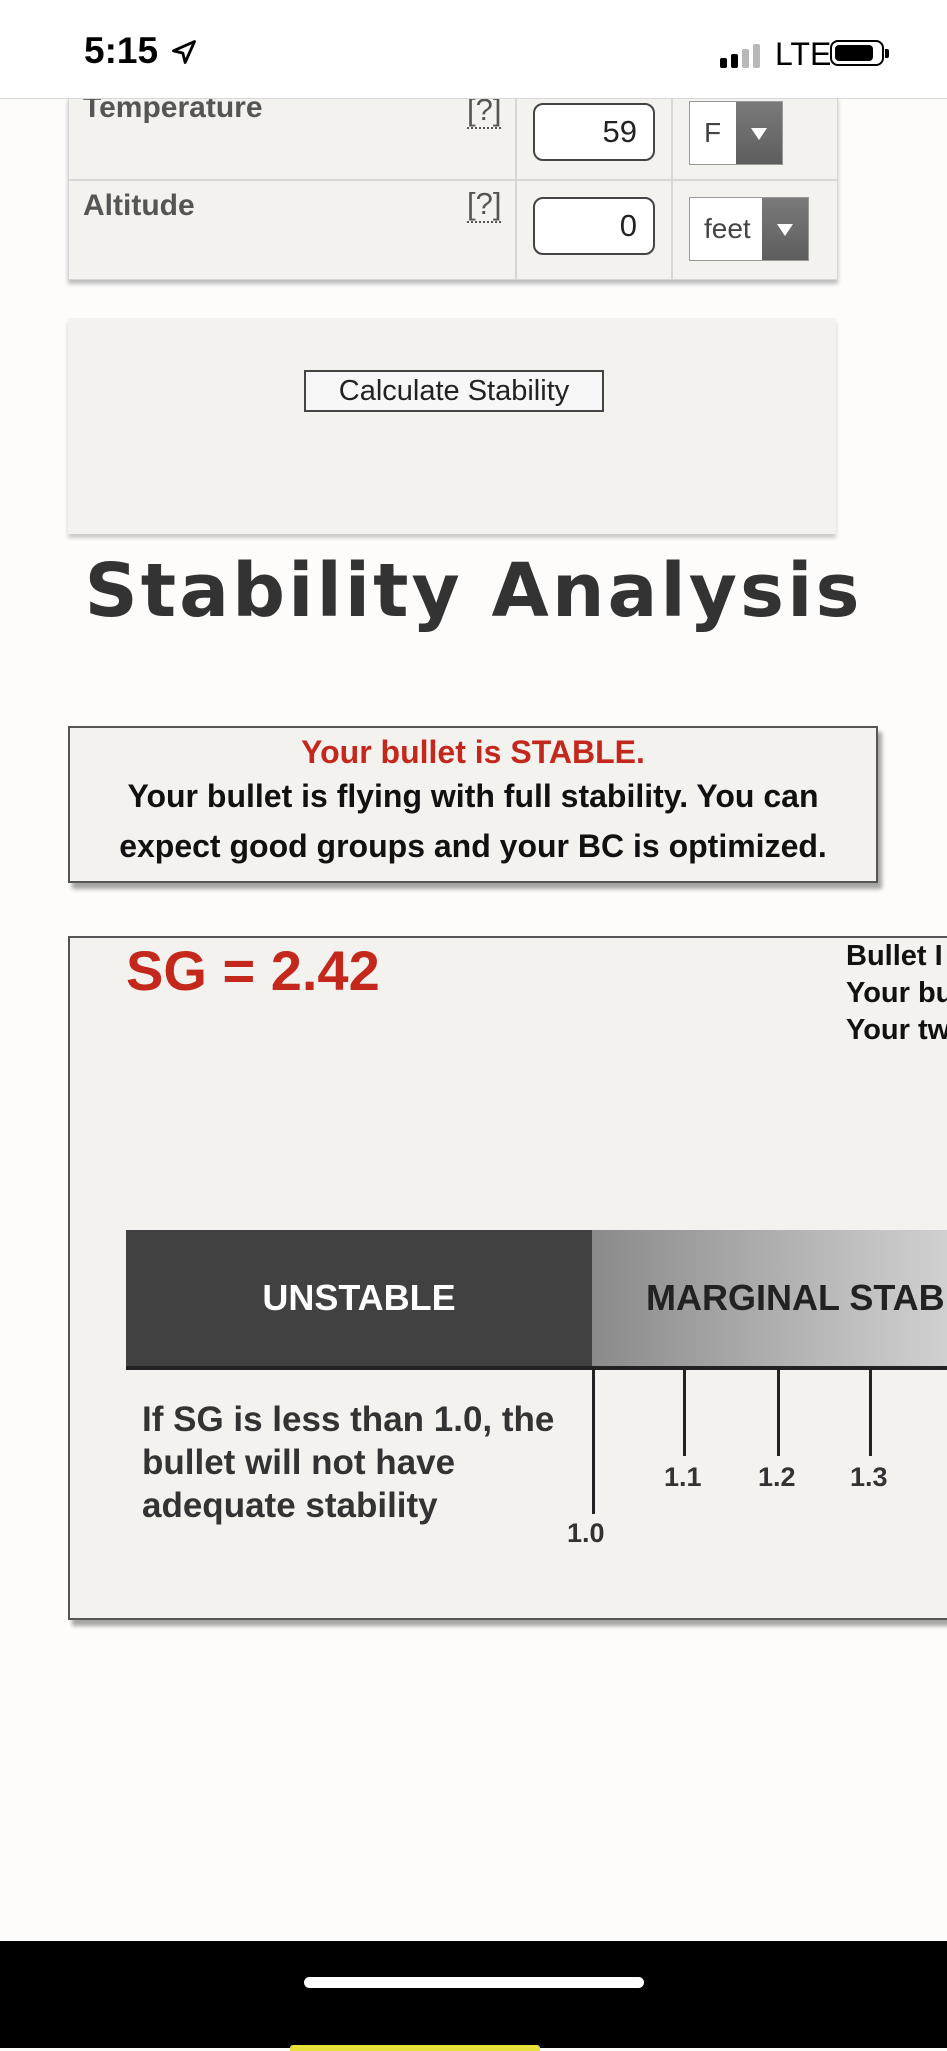 This screenshot has width=947, height=2051. Describe the element at coordinates (869, 1477) in the screenshot. I see `tick-label: 1.3` at that location.